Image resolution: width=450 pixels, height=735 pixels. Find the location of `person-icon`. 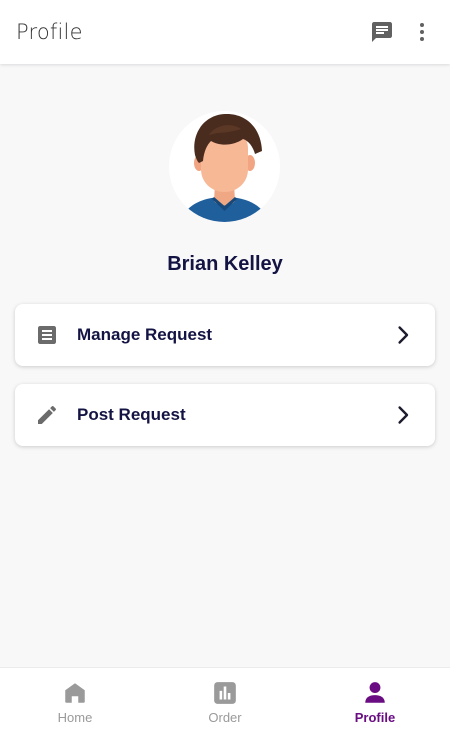

person-icon is located at coordinates (375, 692).